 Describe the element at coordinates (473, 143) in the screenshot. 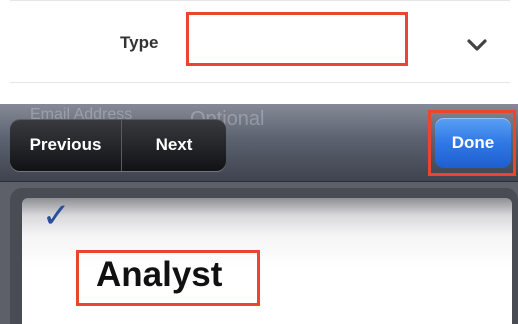

I see `done-button: Done` at that location.